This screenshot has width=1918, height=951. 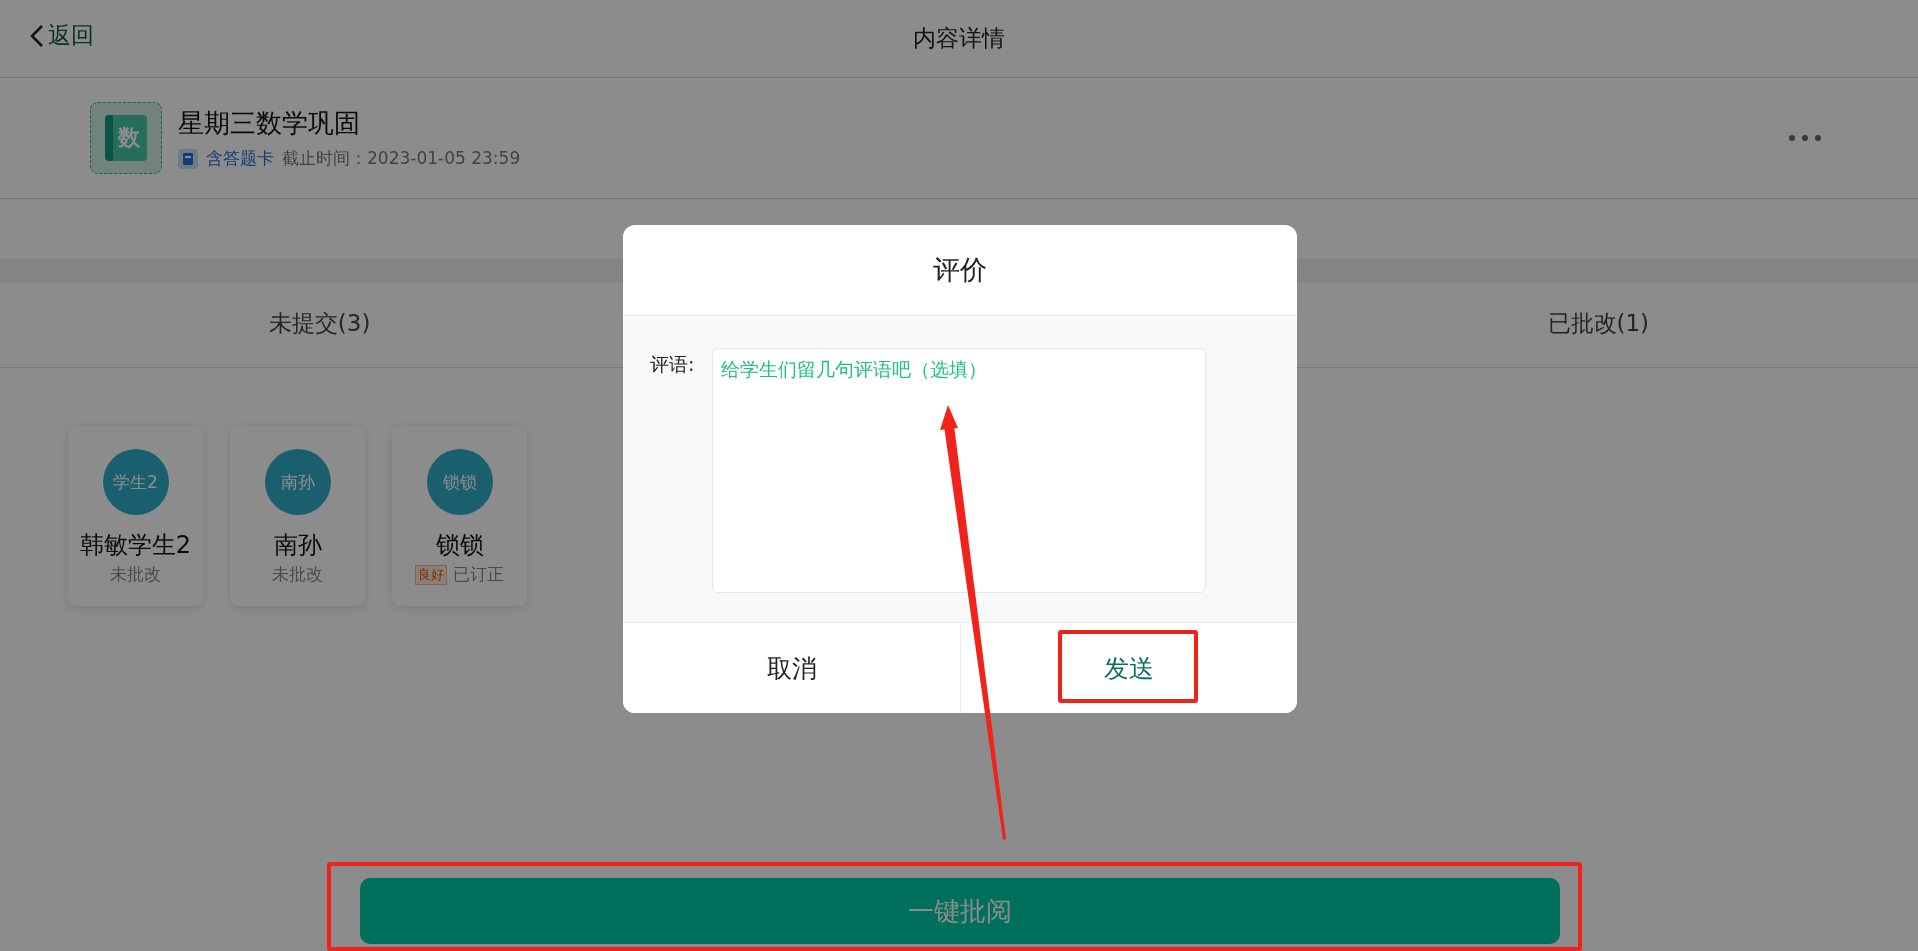 What do you see at coordinates (459, 545) in the screenshot?
I see `student-name: 锁锁` at bounding box center [459, 545].